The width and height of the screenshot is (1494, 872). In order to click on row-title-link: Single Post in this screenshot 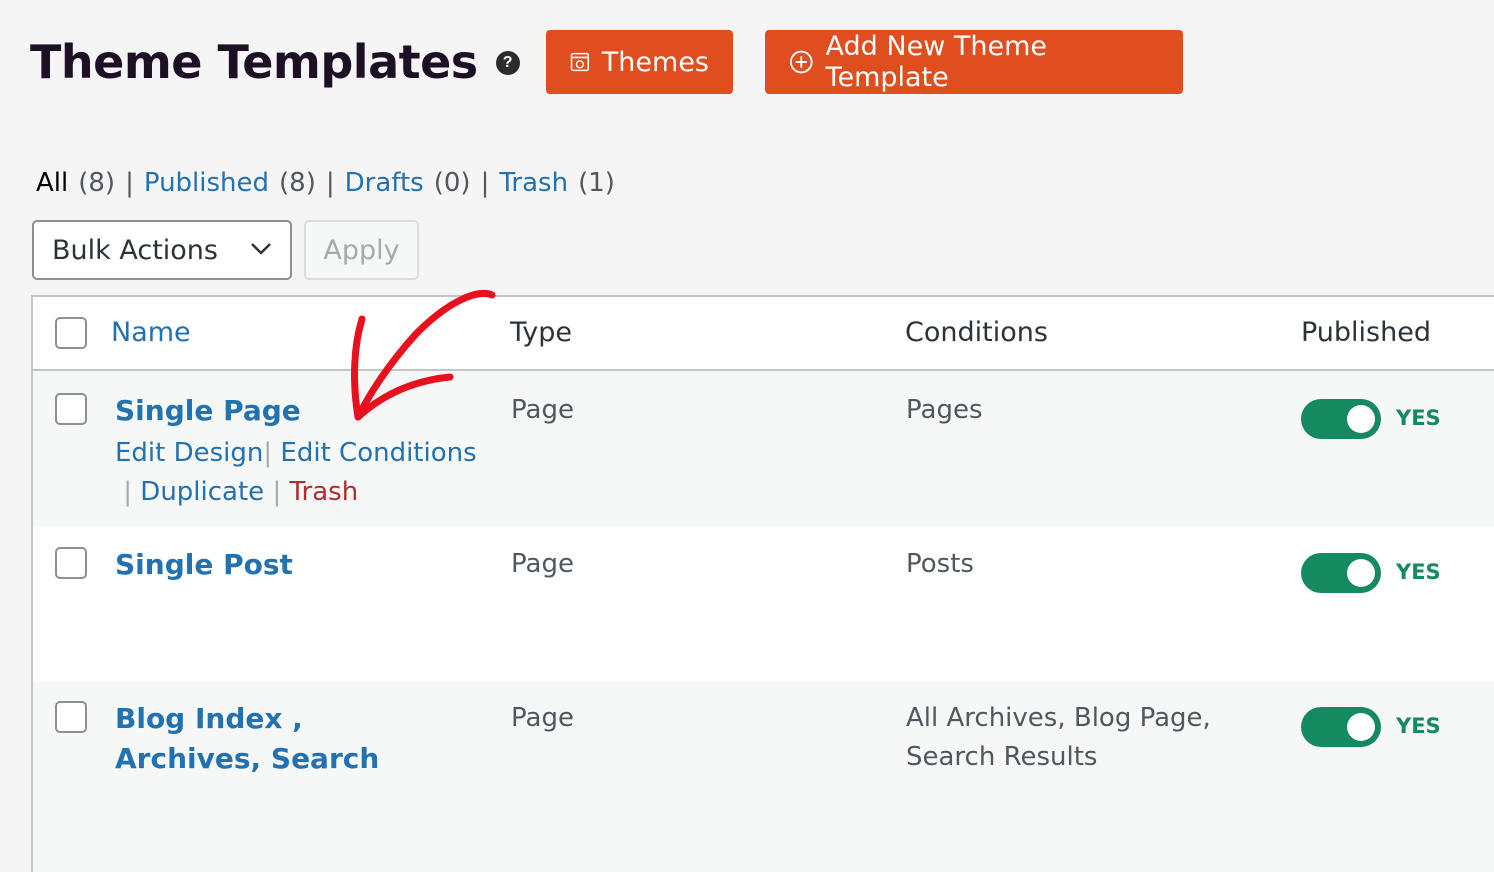, I will do `click(280, 565)`.